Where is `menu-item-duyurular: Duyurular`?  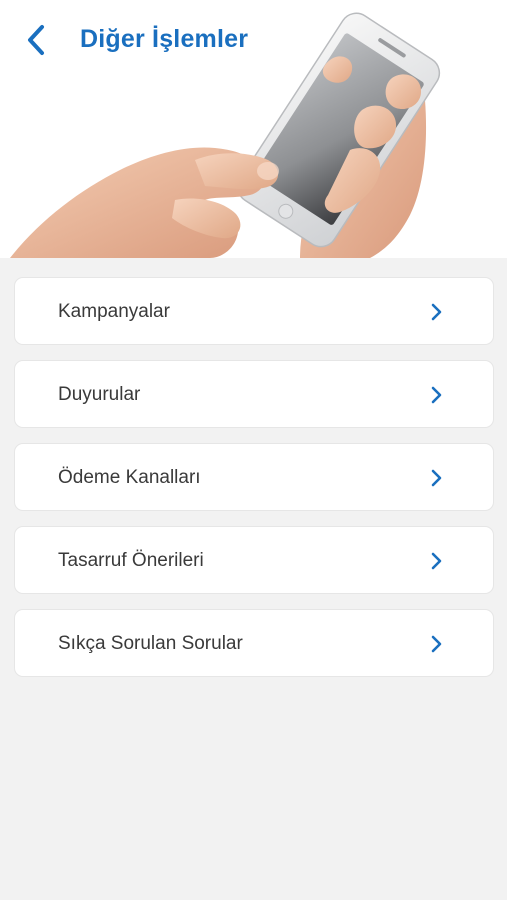
menu-item-duyurular: Duyurular is located at coordinates (254, 394).